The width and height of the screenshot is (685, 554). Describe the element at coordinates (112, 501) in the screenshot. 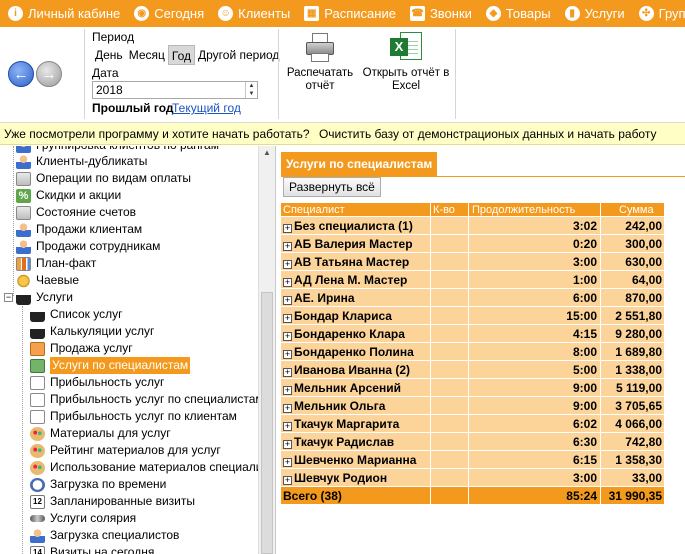

I see `tree-item: 12 Запланированные визиты` at that location.